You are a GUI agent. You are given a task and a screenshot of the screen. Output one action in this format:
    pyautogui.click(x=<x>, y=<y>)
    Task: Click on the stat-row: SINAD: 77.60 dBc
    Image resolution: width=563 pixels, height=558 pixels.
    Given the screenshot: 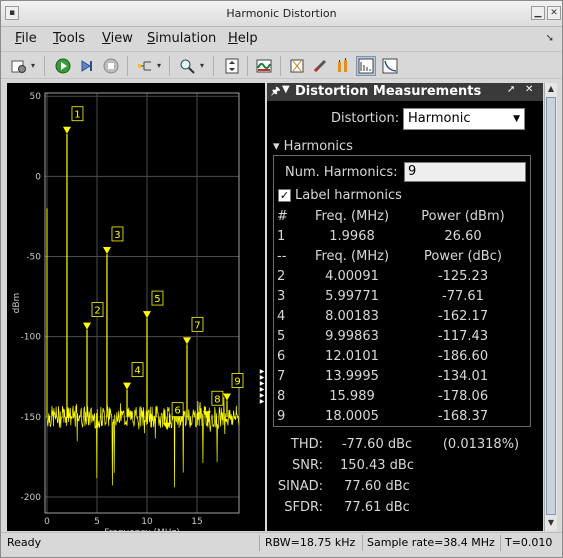 What is the action you would take?
    pyautogui.click(x=405, y=489)
    